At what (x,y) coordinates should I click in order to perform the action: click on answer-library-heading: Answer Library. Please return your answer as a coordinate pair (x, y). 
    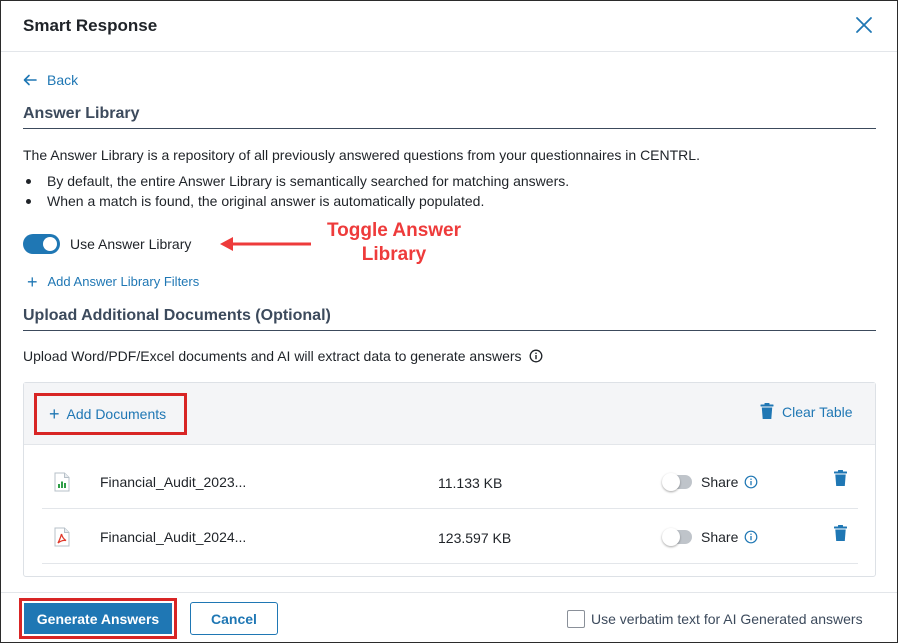
    Looking at the image, I should click on (81, 113).